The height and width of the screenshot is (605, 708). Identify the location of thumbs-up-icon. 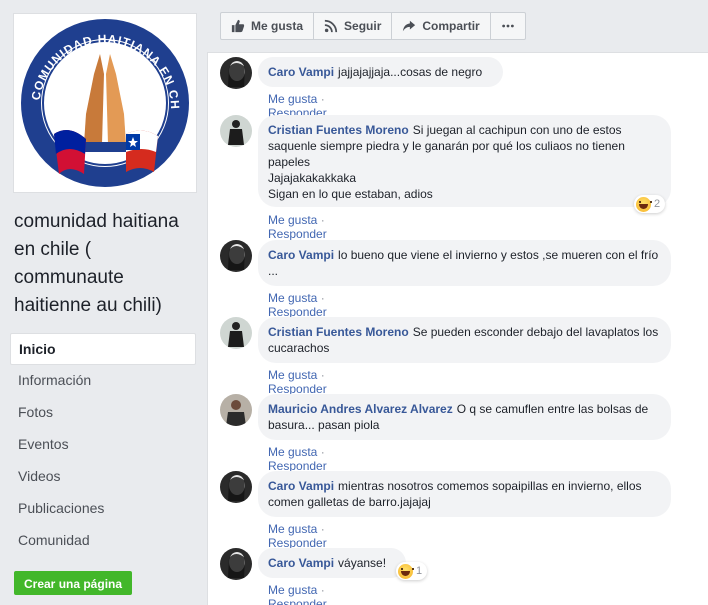
(238, 26).